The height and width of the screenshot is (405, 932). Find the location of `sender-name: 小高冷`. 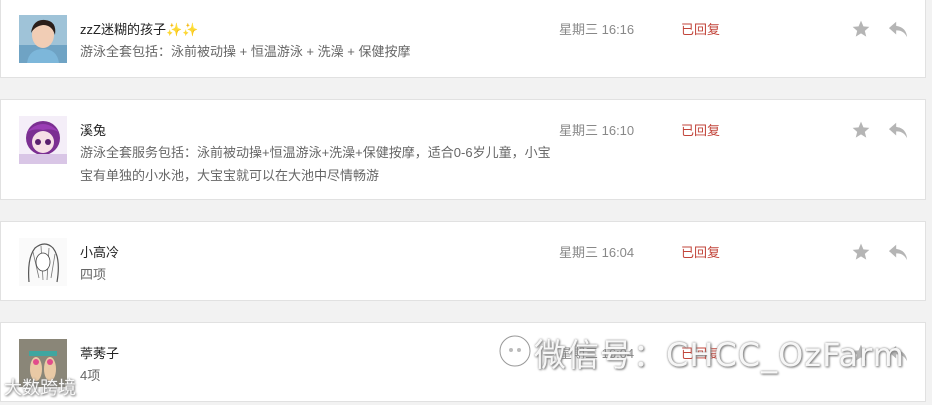

sender-name: 小高冷 is located at coordinates (99, 251).